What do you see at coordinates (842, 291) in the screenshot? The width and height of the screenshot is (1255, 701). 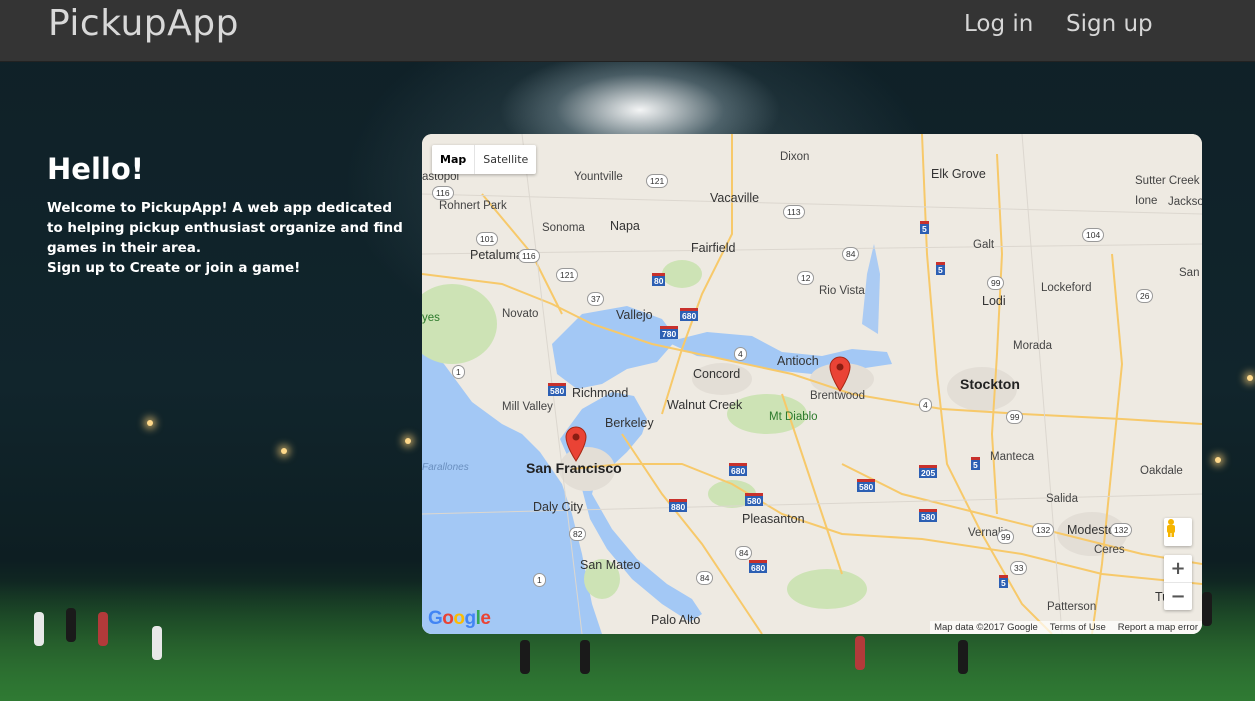 I see `place-label: Rio Vista` at bounding box center [842, 291].